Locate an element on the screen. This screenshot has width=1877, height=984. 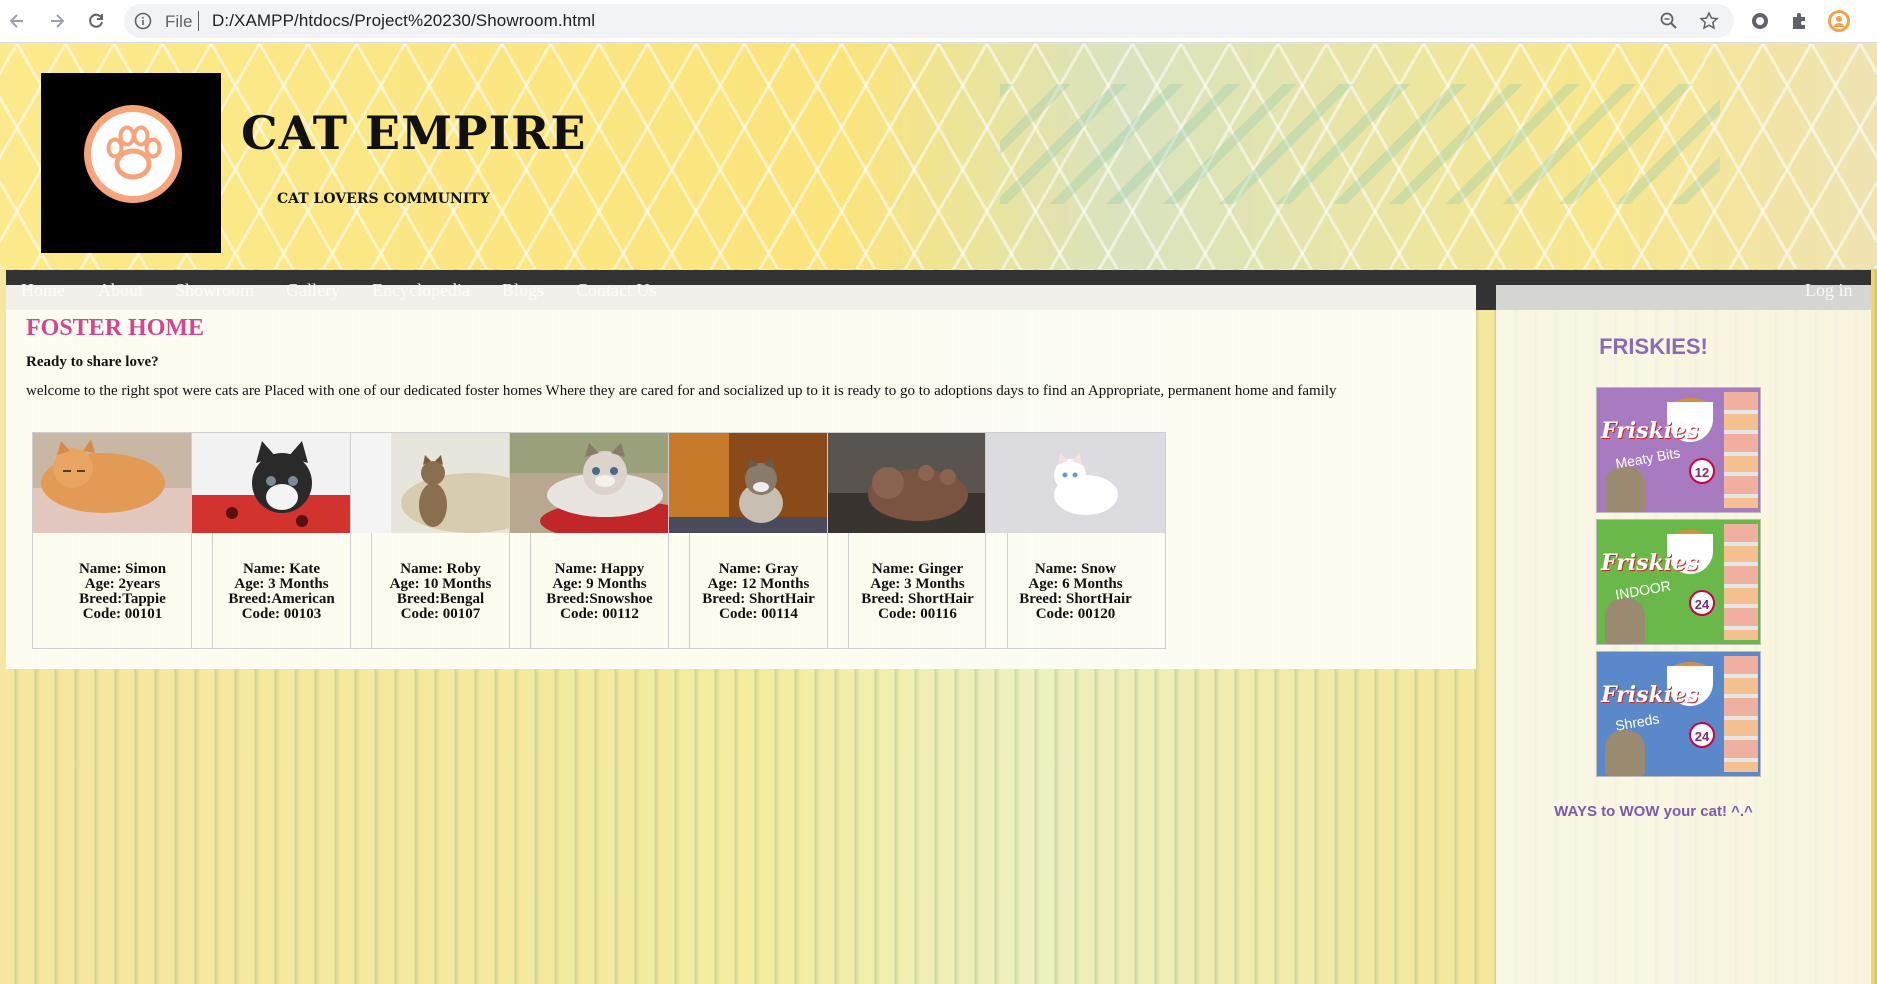
cat-name: Name: Simon is located at coordinates (122, 569).